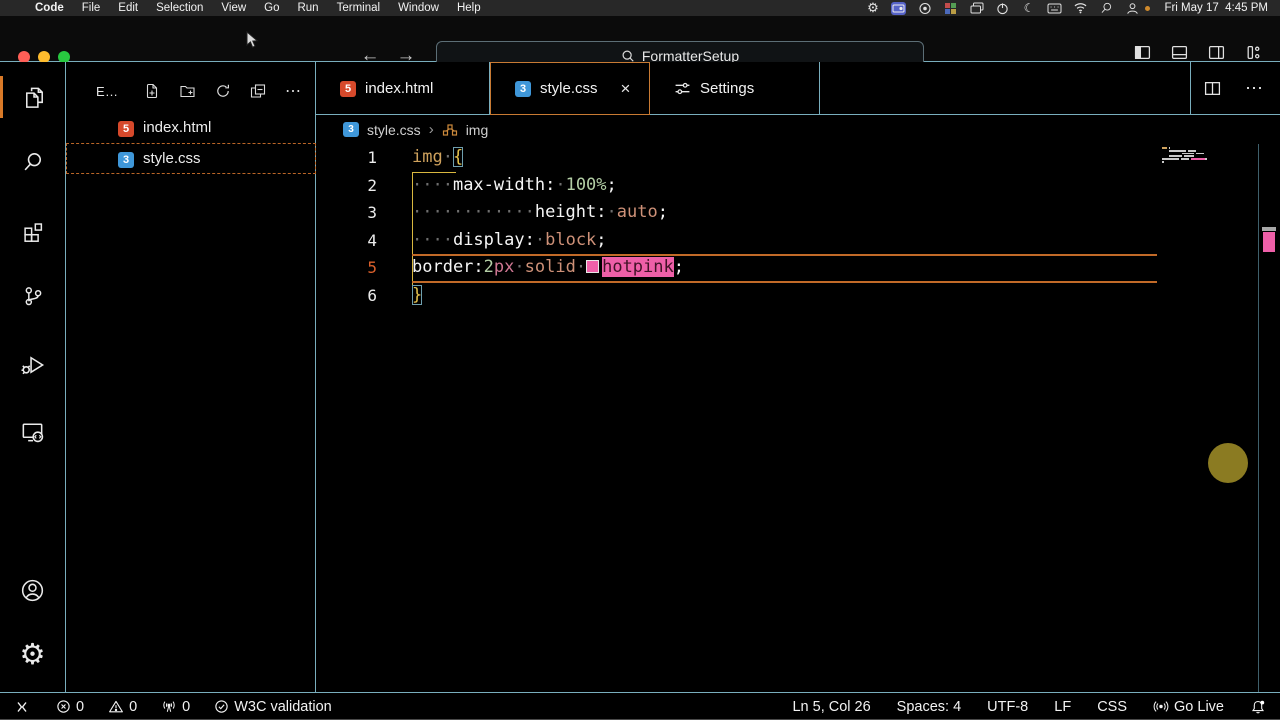 This screenshot has height=720, width=1280. What do you see at coordinates (403, 88) in the screenshot?
I see `tab-index-html: 5 index.html` at bounding box center [403, 88].